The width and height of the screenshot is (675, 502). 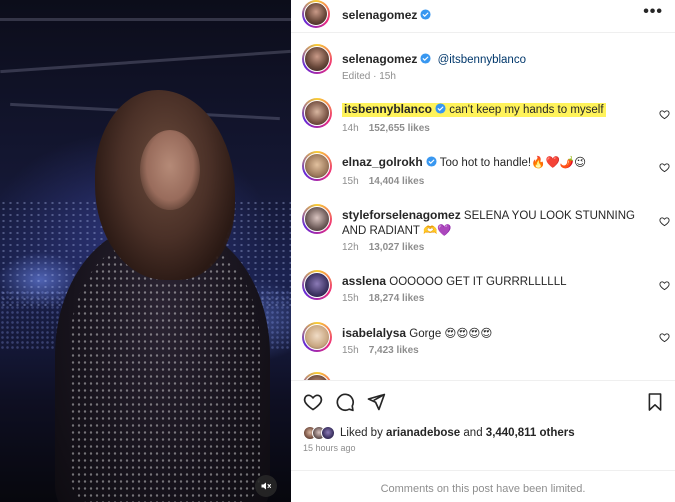 What do you see at coordinates (483, 470) in the screenshot?
I see `footer-divider` at bounding box center [483, 470].